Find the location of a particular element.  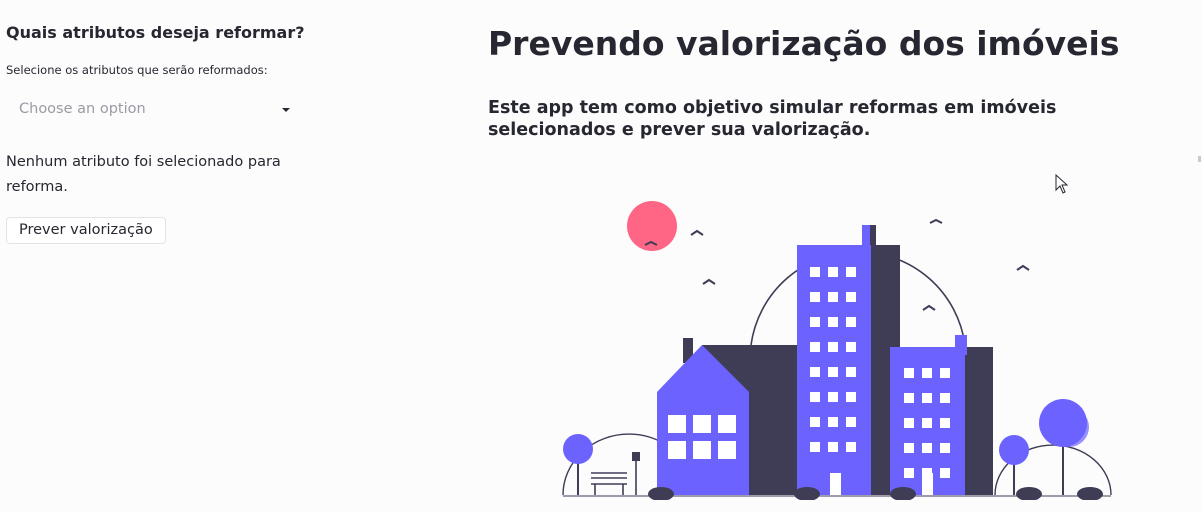

chevron-down-icon is located at coordinates (286, 110).